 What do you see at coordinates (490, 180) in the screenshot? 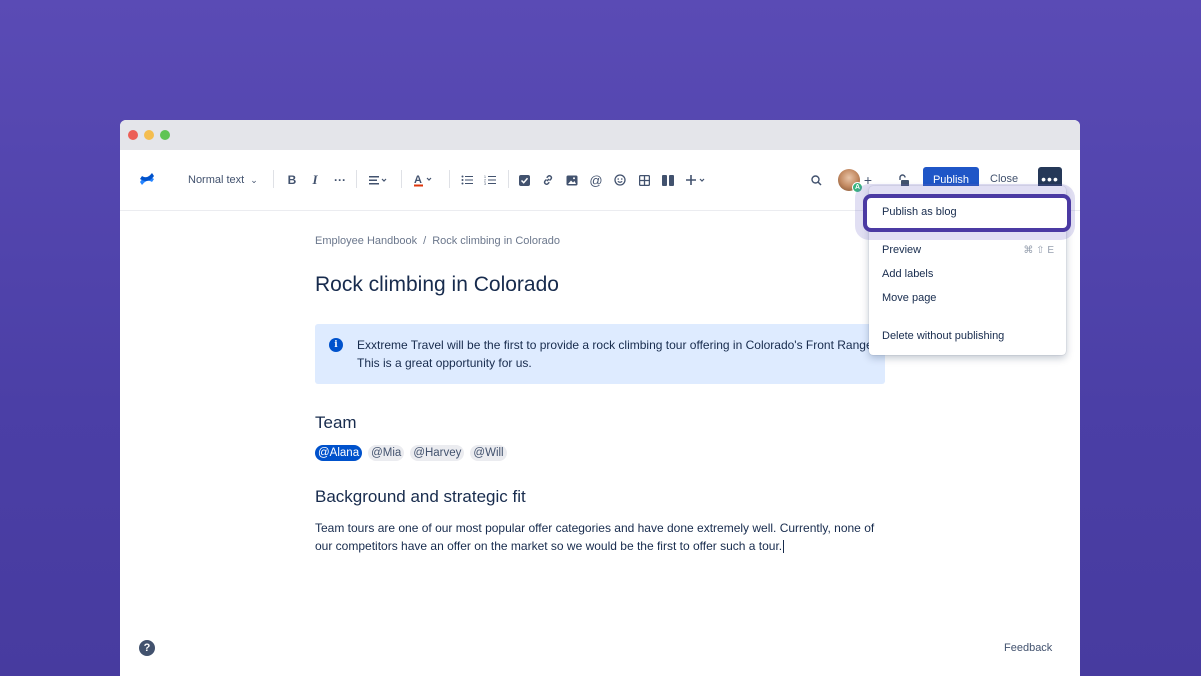
I see `numbered-list-icon: 123` at bounding box center [490, 180].